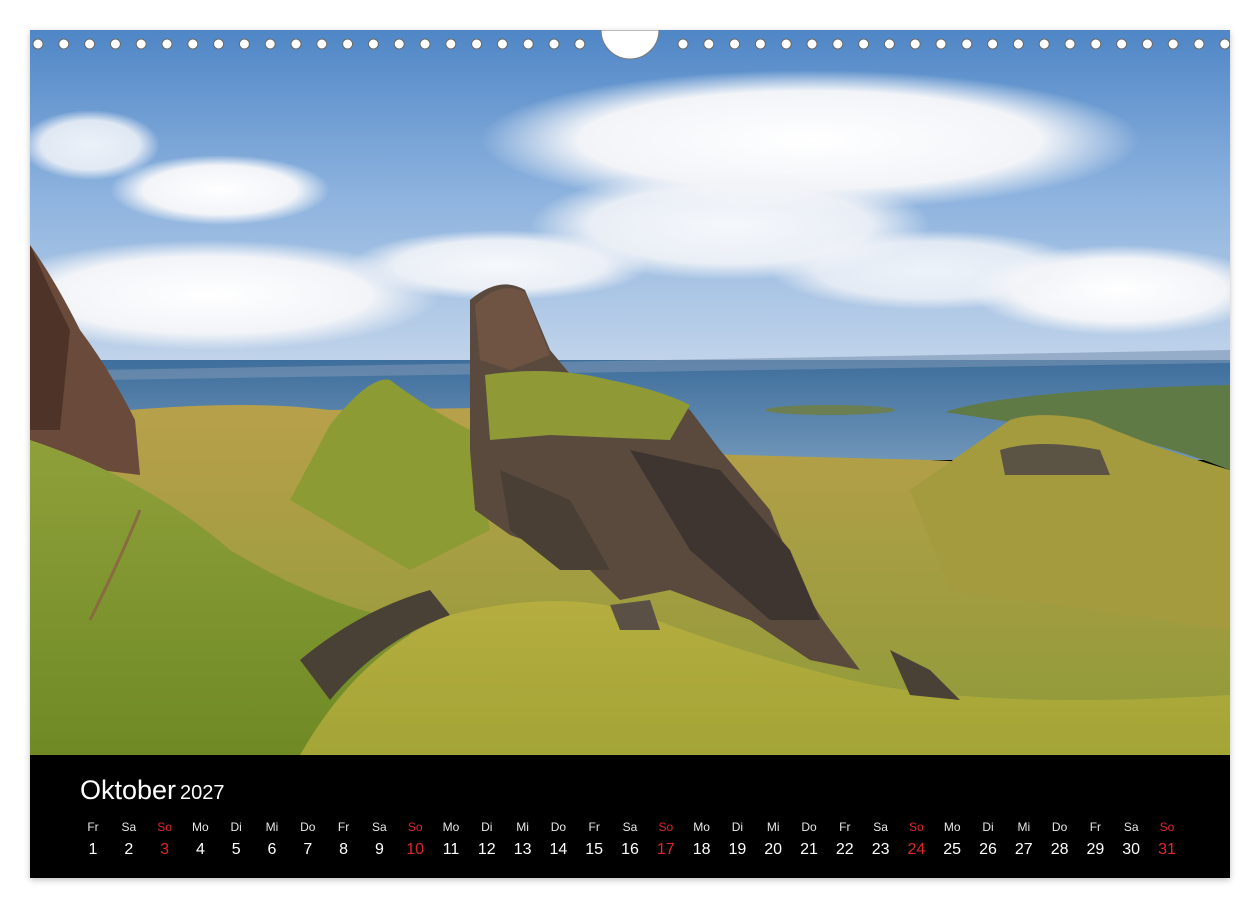 The width and height of the screenshot is (1260, 908). Describe the element at coordinates (880, 849) in the screenshot. I see `day-number: 23` at that location.